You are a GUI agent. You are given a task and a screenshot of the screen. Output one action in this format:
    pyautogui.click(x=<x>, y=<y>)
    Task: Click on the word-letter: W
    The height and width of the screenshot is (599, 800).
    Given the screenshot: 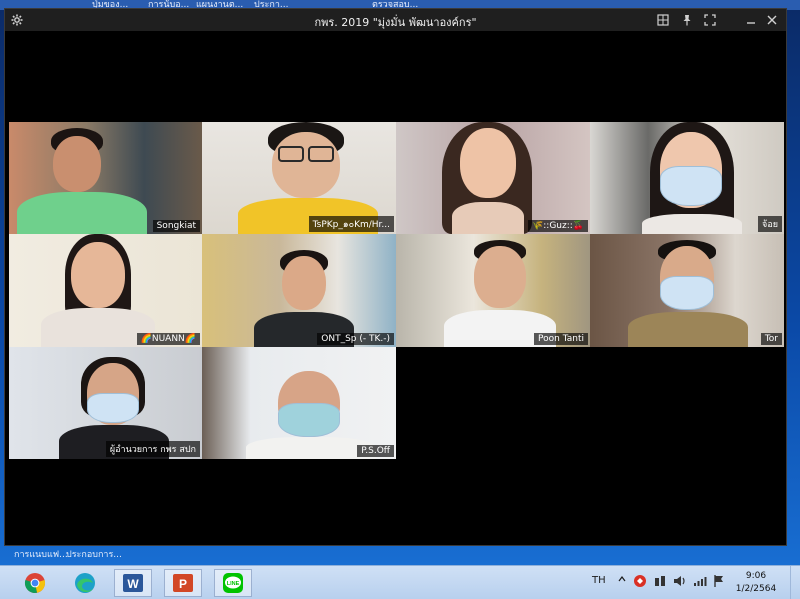 What is the action you would take?
    pyautogui.click(x=133, y=584)
    